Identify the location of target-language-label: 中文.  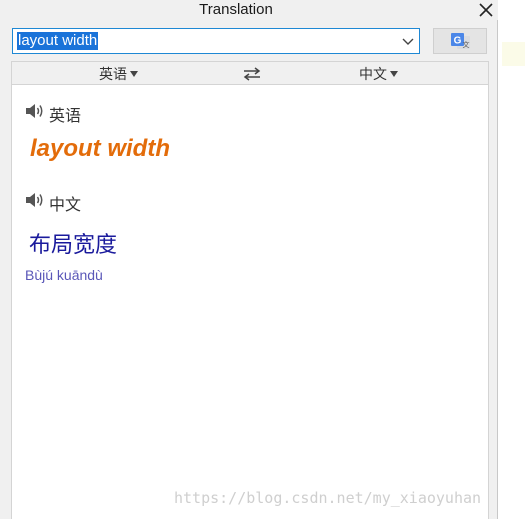
(373, 74).